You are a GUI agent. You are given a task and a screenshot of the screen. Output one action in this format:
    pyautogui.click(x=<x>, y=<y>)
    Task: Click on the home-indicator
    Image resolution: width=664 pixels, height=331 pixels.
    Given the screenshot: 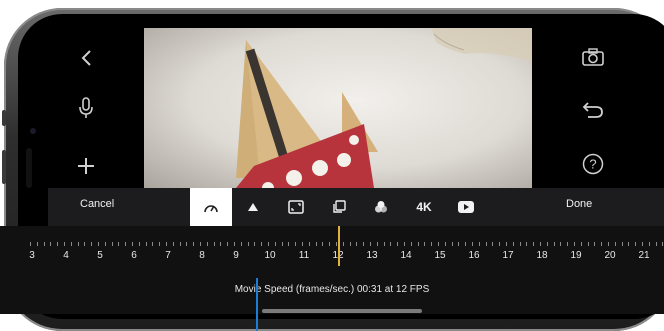 What is the action you would take?
    pyautogui.click(x=342, y=311)
    